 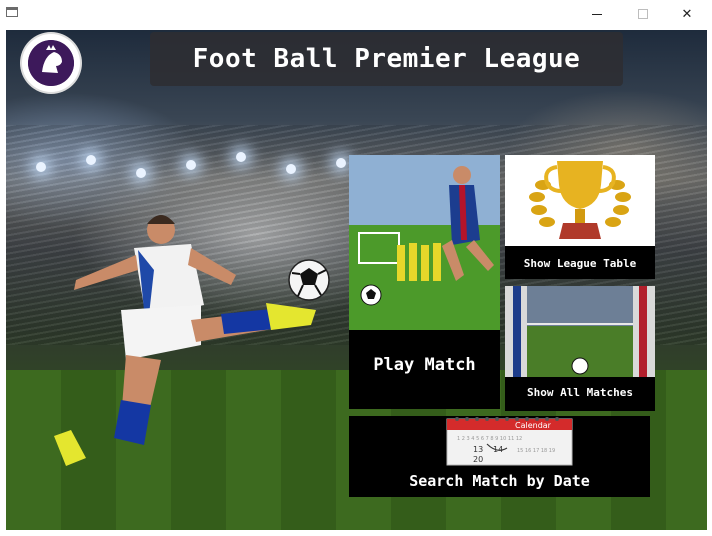 I want to click on show-league-table-label: Show League Table, so click(x=580, y=263).